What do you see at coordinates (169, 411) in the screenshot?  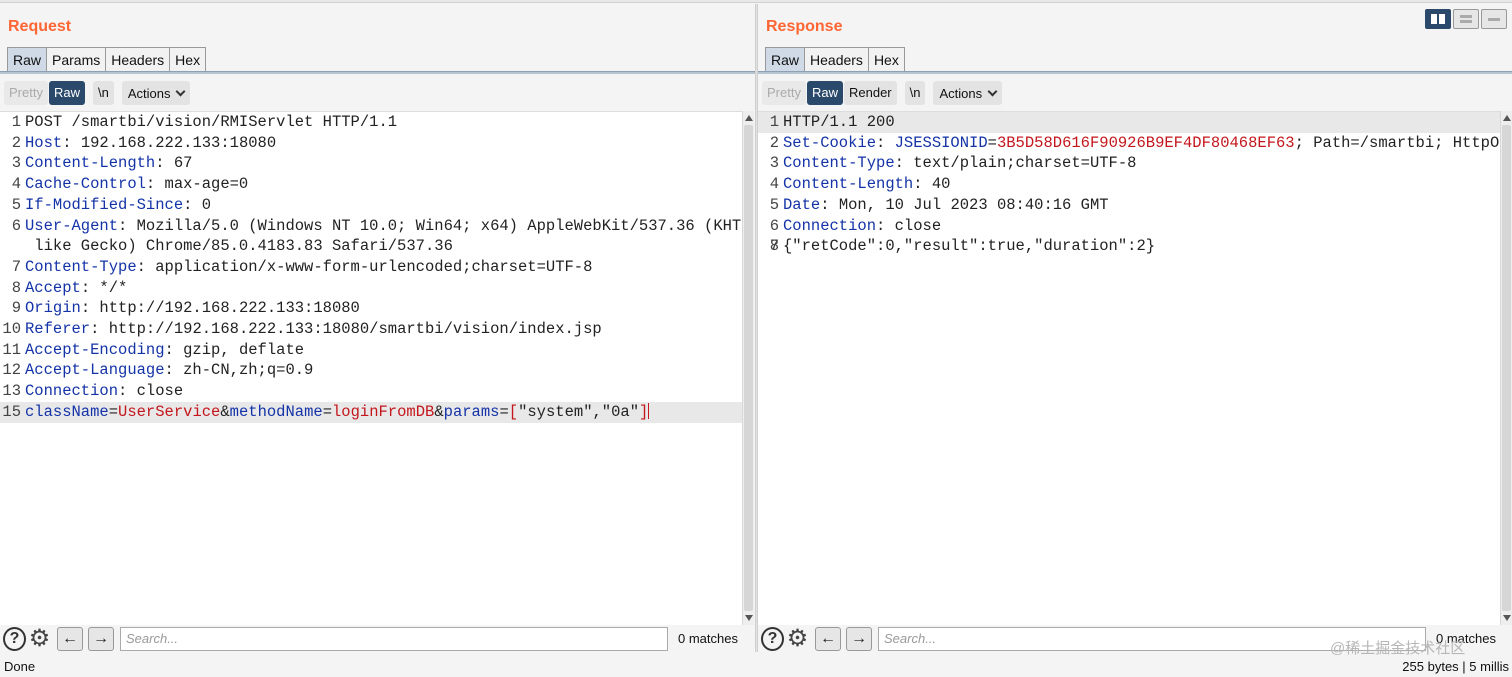 I see `param-value: UserService` at bounding box center [169, 411].